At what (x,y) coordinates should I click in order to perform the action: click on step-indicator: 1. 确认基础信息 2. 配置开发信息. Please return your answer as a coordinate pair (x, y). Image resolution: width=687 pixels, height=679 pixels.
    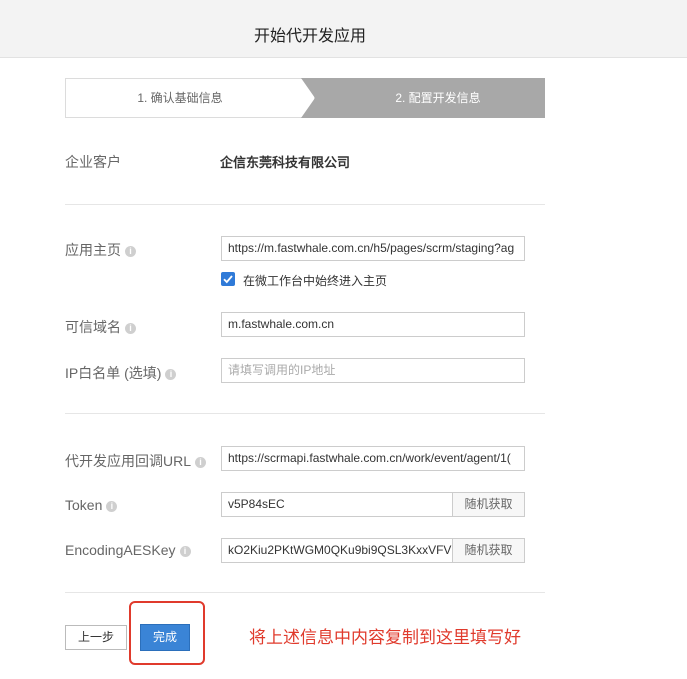
    Looking at the image, I should click on (305, 98).